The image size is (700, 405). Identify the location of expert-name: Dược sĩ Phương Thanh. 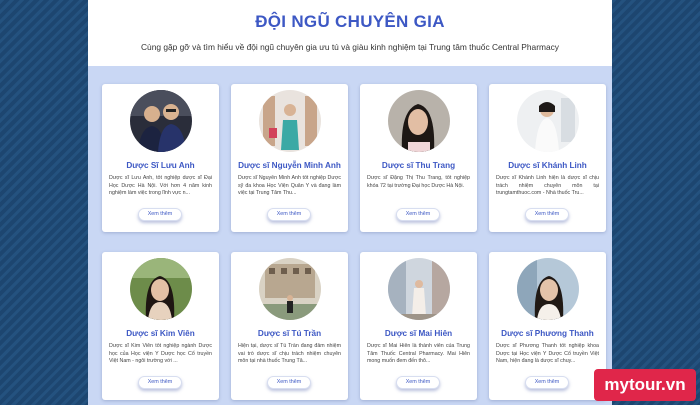
(547, 333).